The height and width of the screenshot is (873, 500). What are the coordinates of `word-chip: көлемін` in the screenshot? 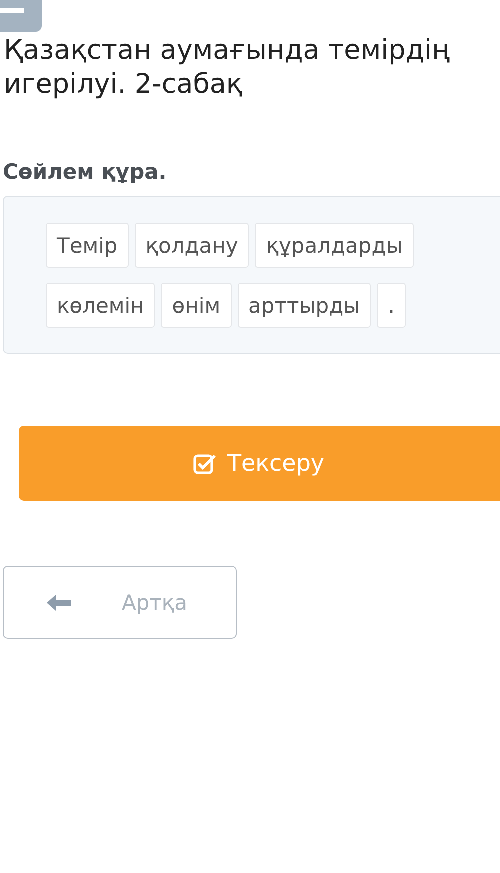 It's located at (101, 305).